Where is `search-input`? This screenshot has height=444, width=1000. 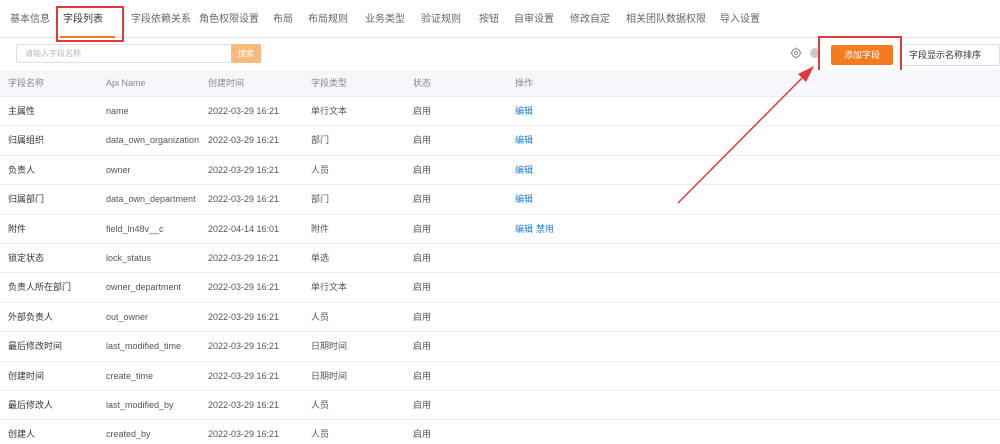
search-input is located at coordinates (125, 53).